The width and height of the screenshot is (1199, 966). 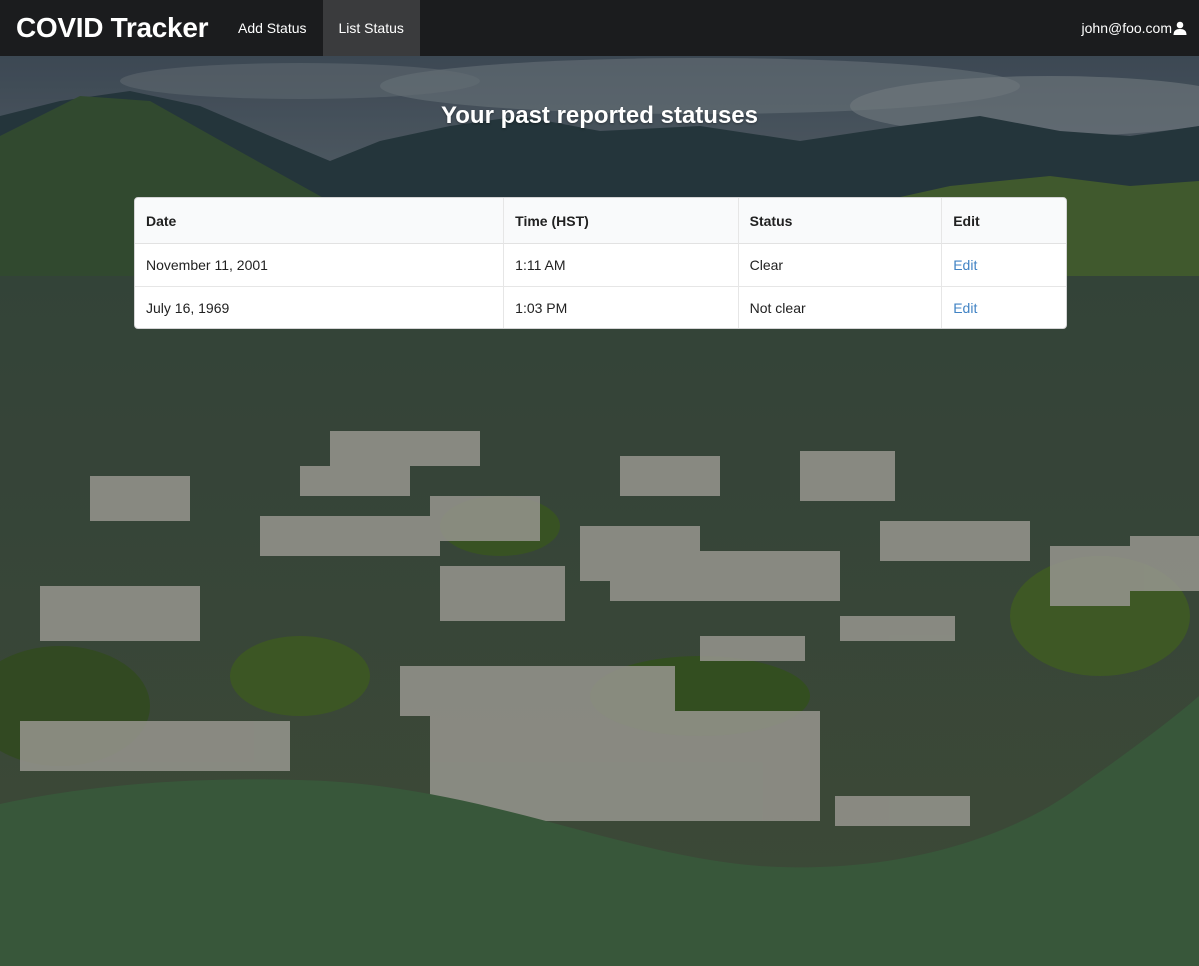 I want to click on cell-date: November 11, 2001, so click(x=207, y=265).